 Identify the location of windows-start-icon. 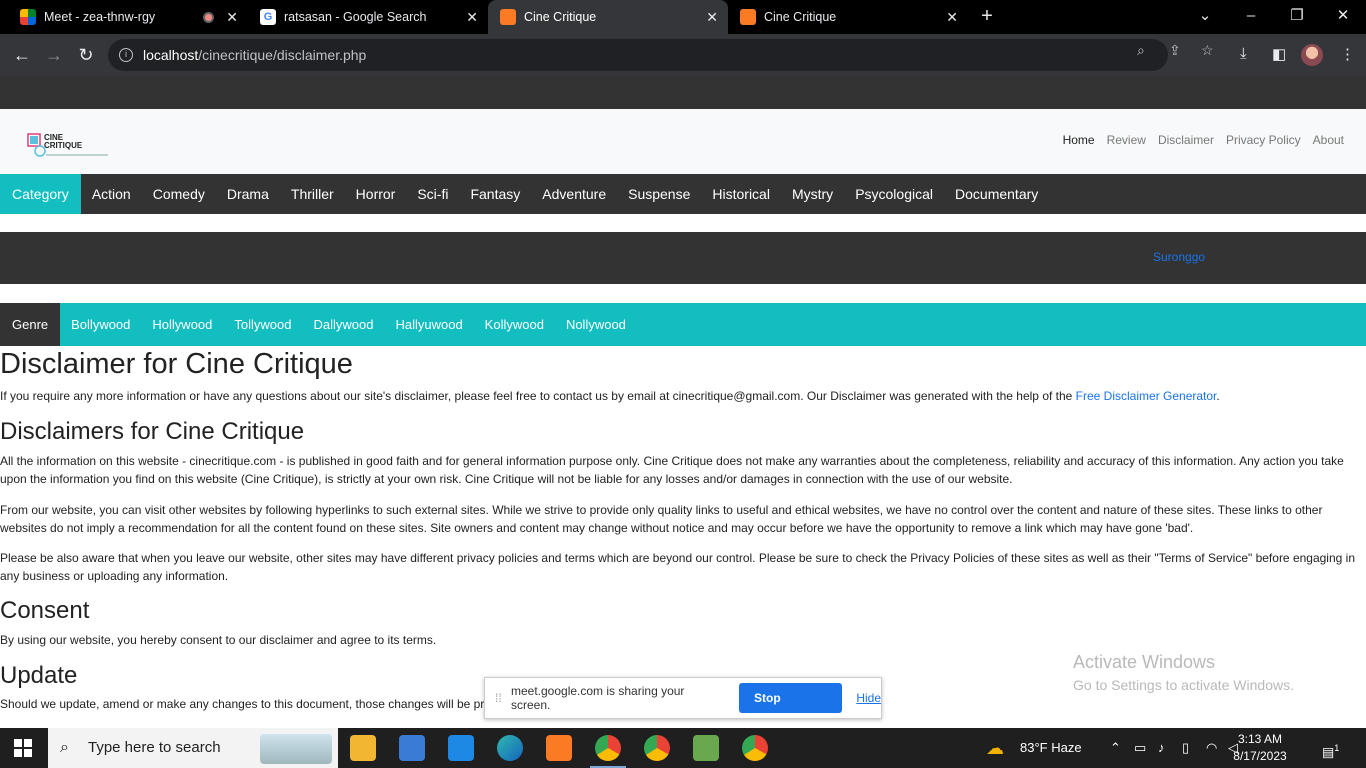
(23, 748).